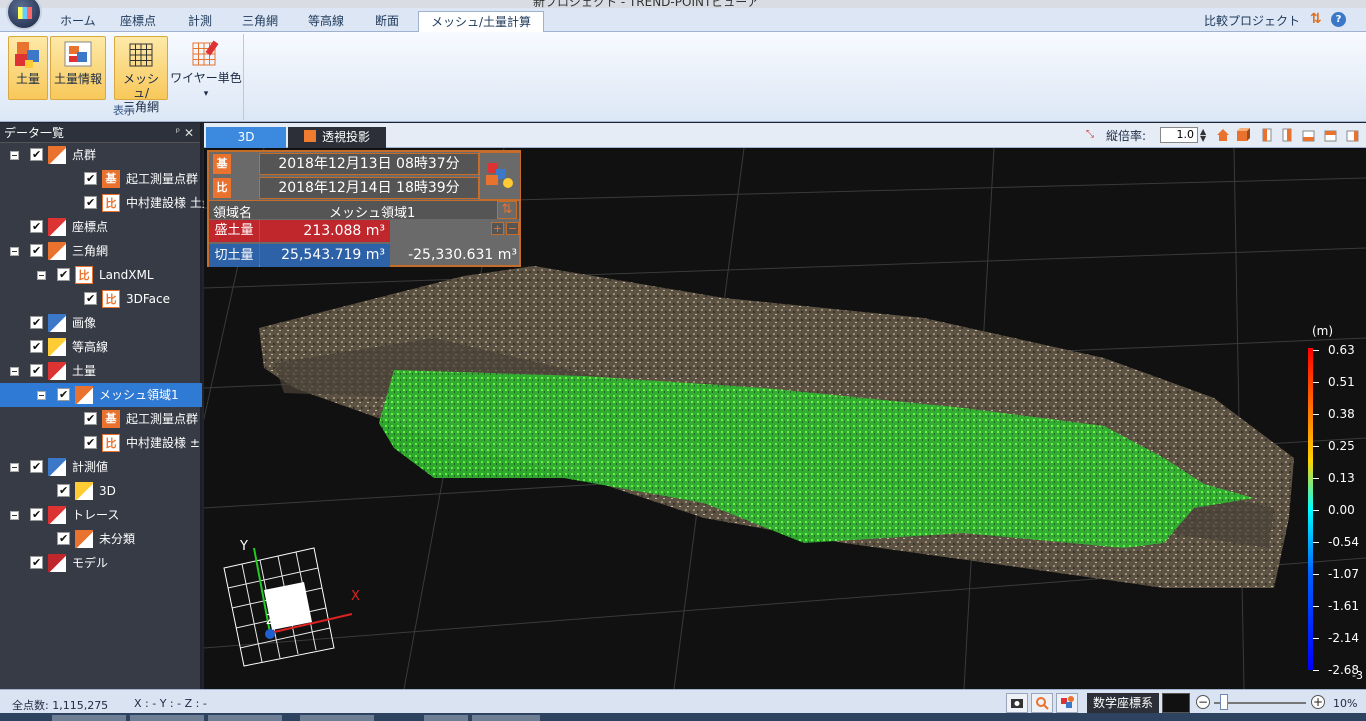 The height and width of the screenshot is (721, 1366). I want to click on tree-item: 比中村建設様 ±, so click(101, 443).